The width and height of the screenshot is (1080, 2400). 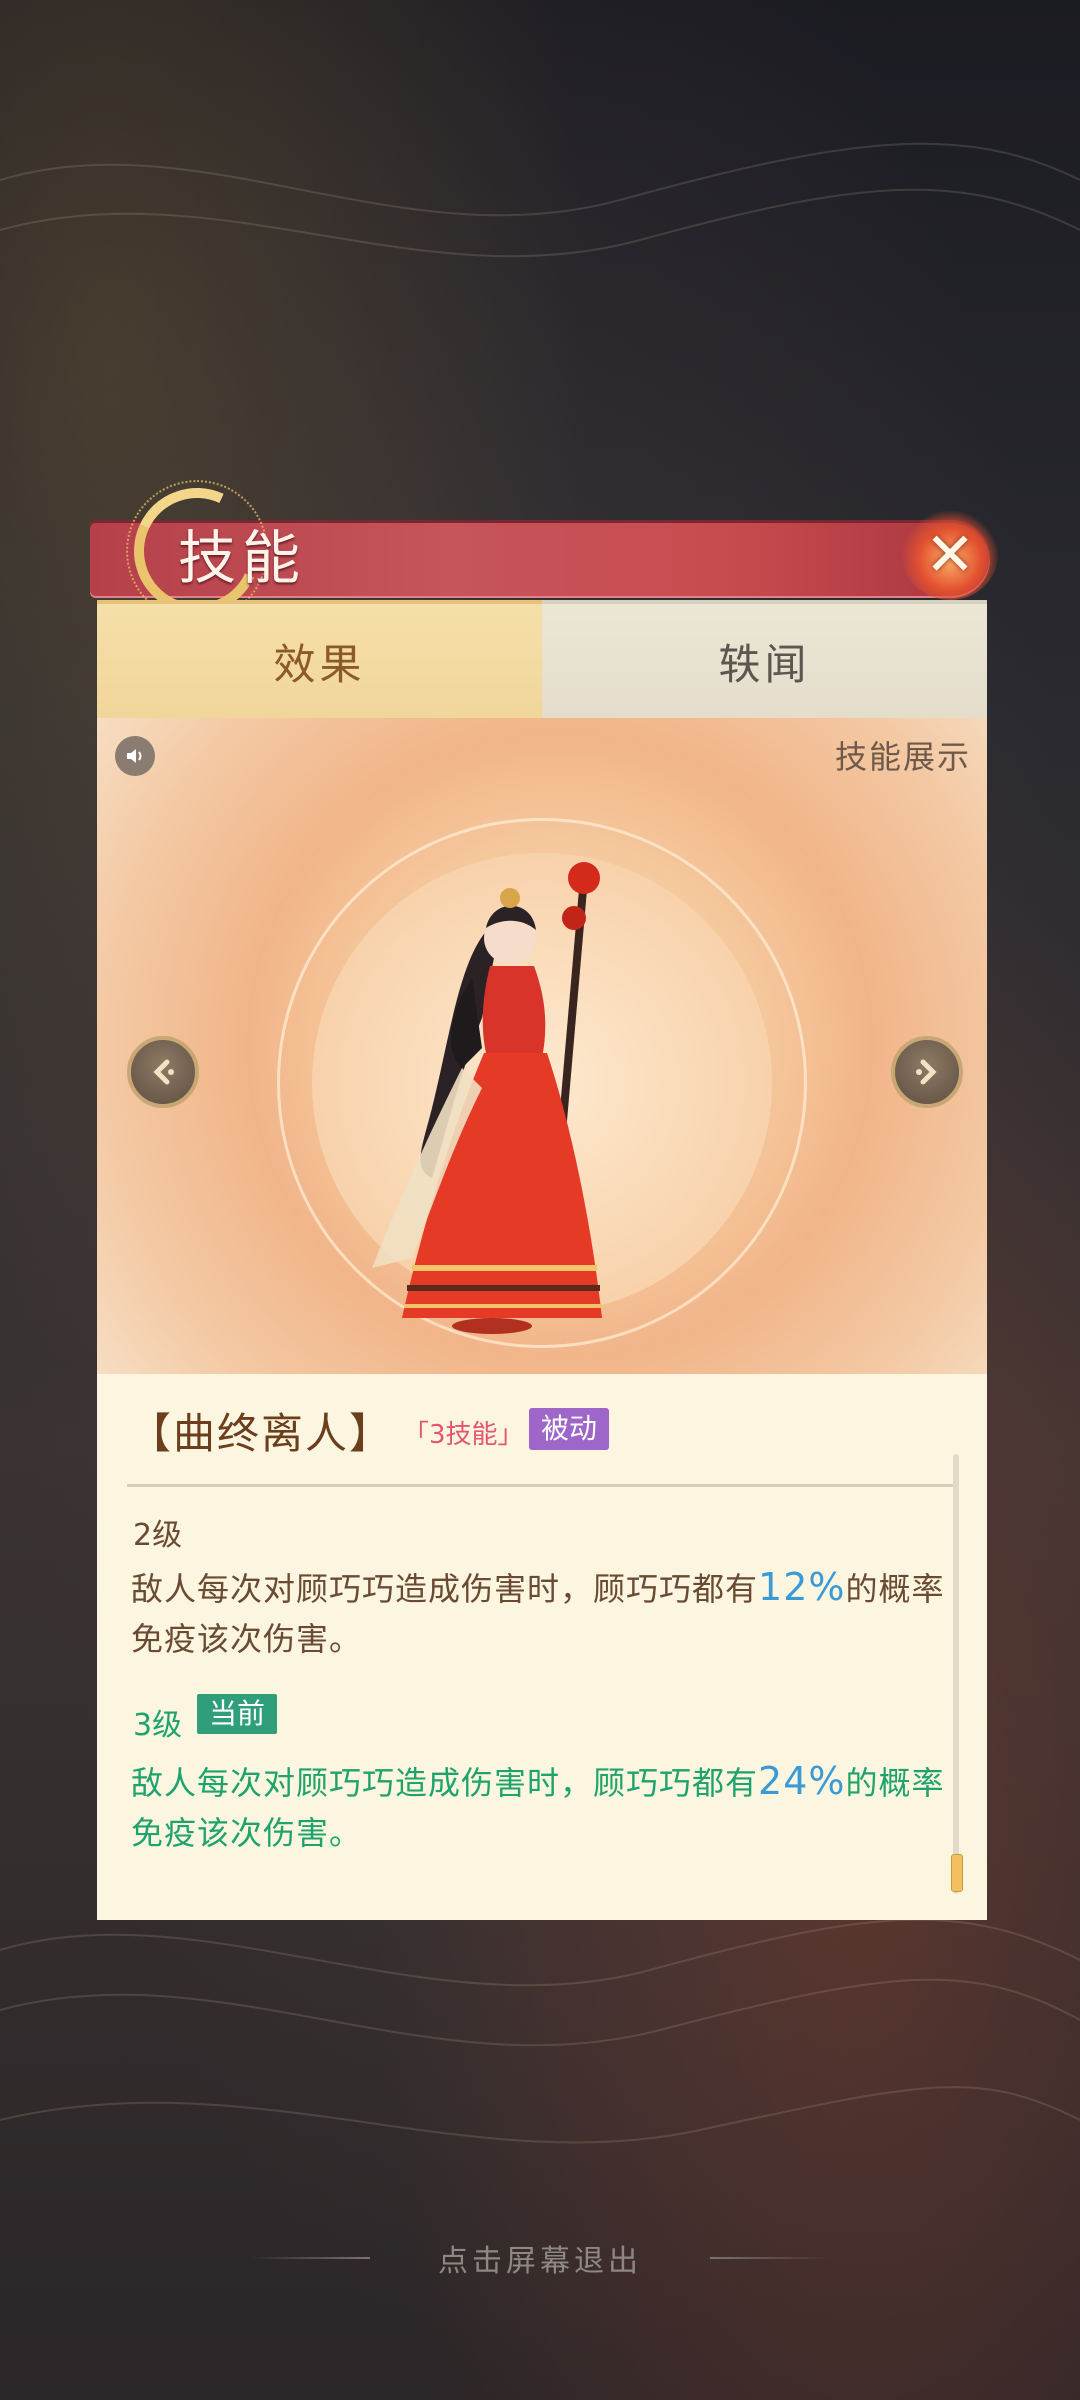 What do you see at coordinates (445, 1589) in the screenshot?
I see `level-2-desc-prefix: 敌人每次对顾巧巧造成伤害时，顾巧巧都有` at bounding box center [445, 1589].